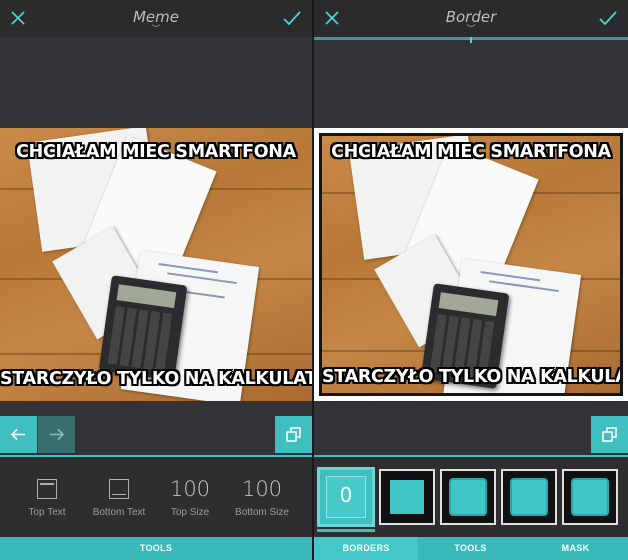 The width and height of the screenshot is (628, 560). I want to click on border-option-value: 0, so click(346, 495).